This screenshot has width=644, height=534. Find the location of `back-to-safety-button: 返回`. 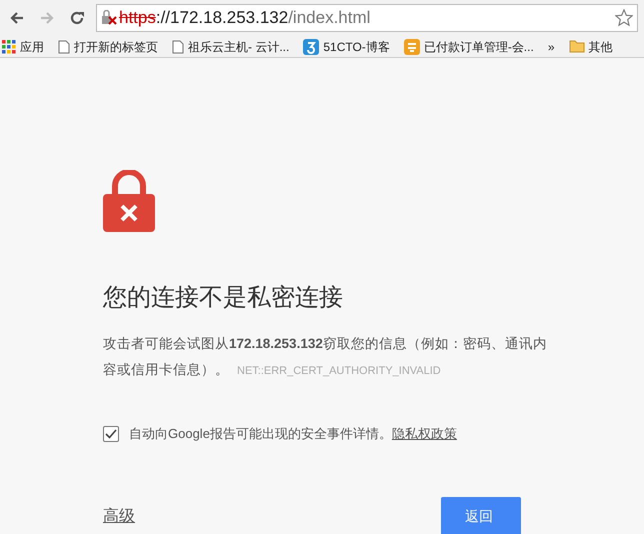

back-to-safety-button: 返回 is located at coordinates (481, 515).